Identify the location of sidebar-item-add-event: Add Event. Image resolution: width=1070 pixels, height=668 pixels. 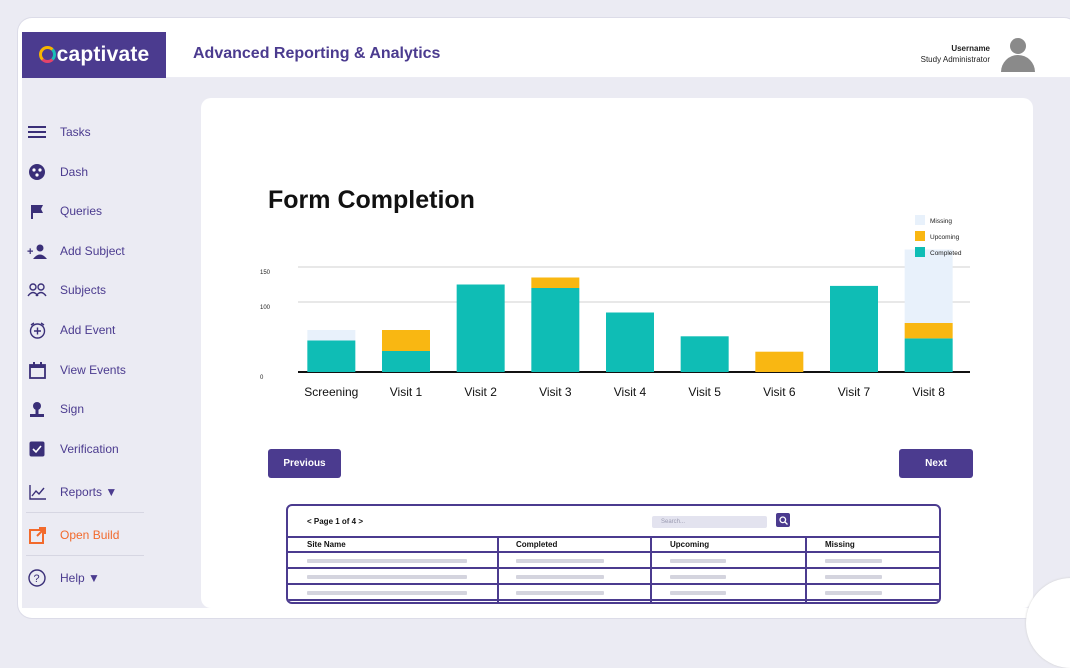
(70, 330).